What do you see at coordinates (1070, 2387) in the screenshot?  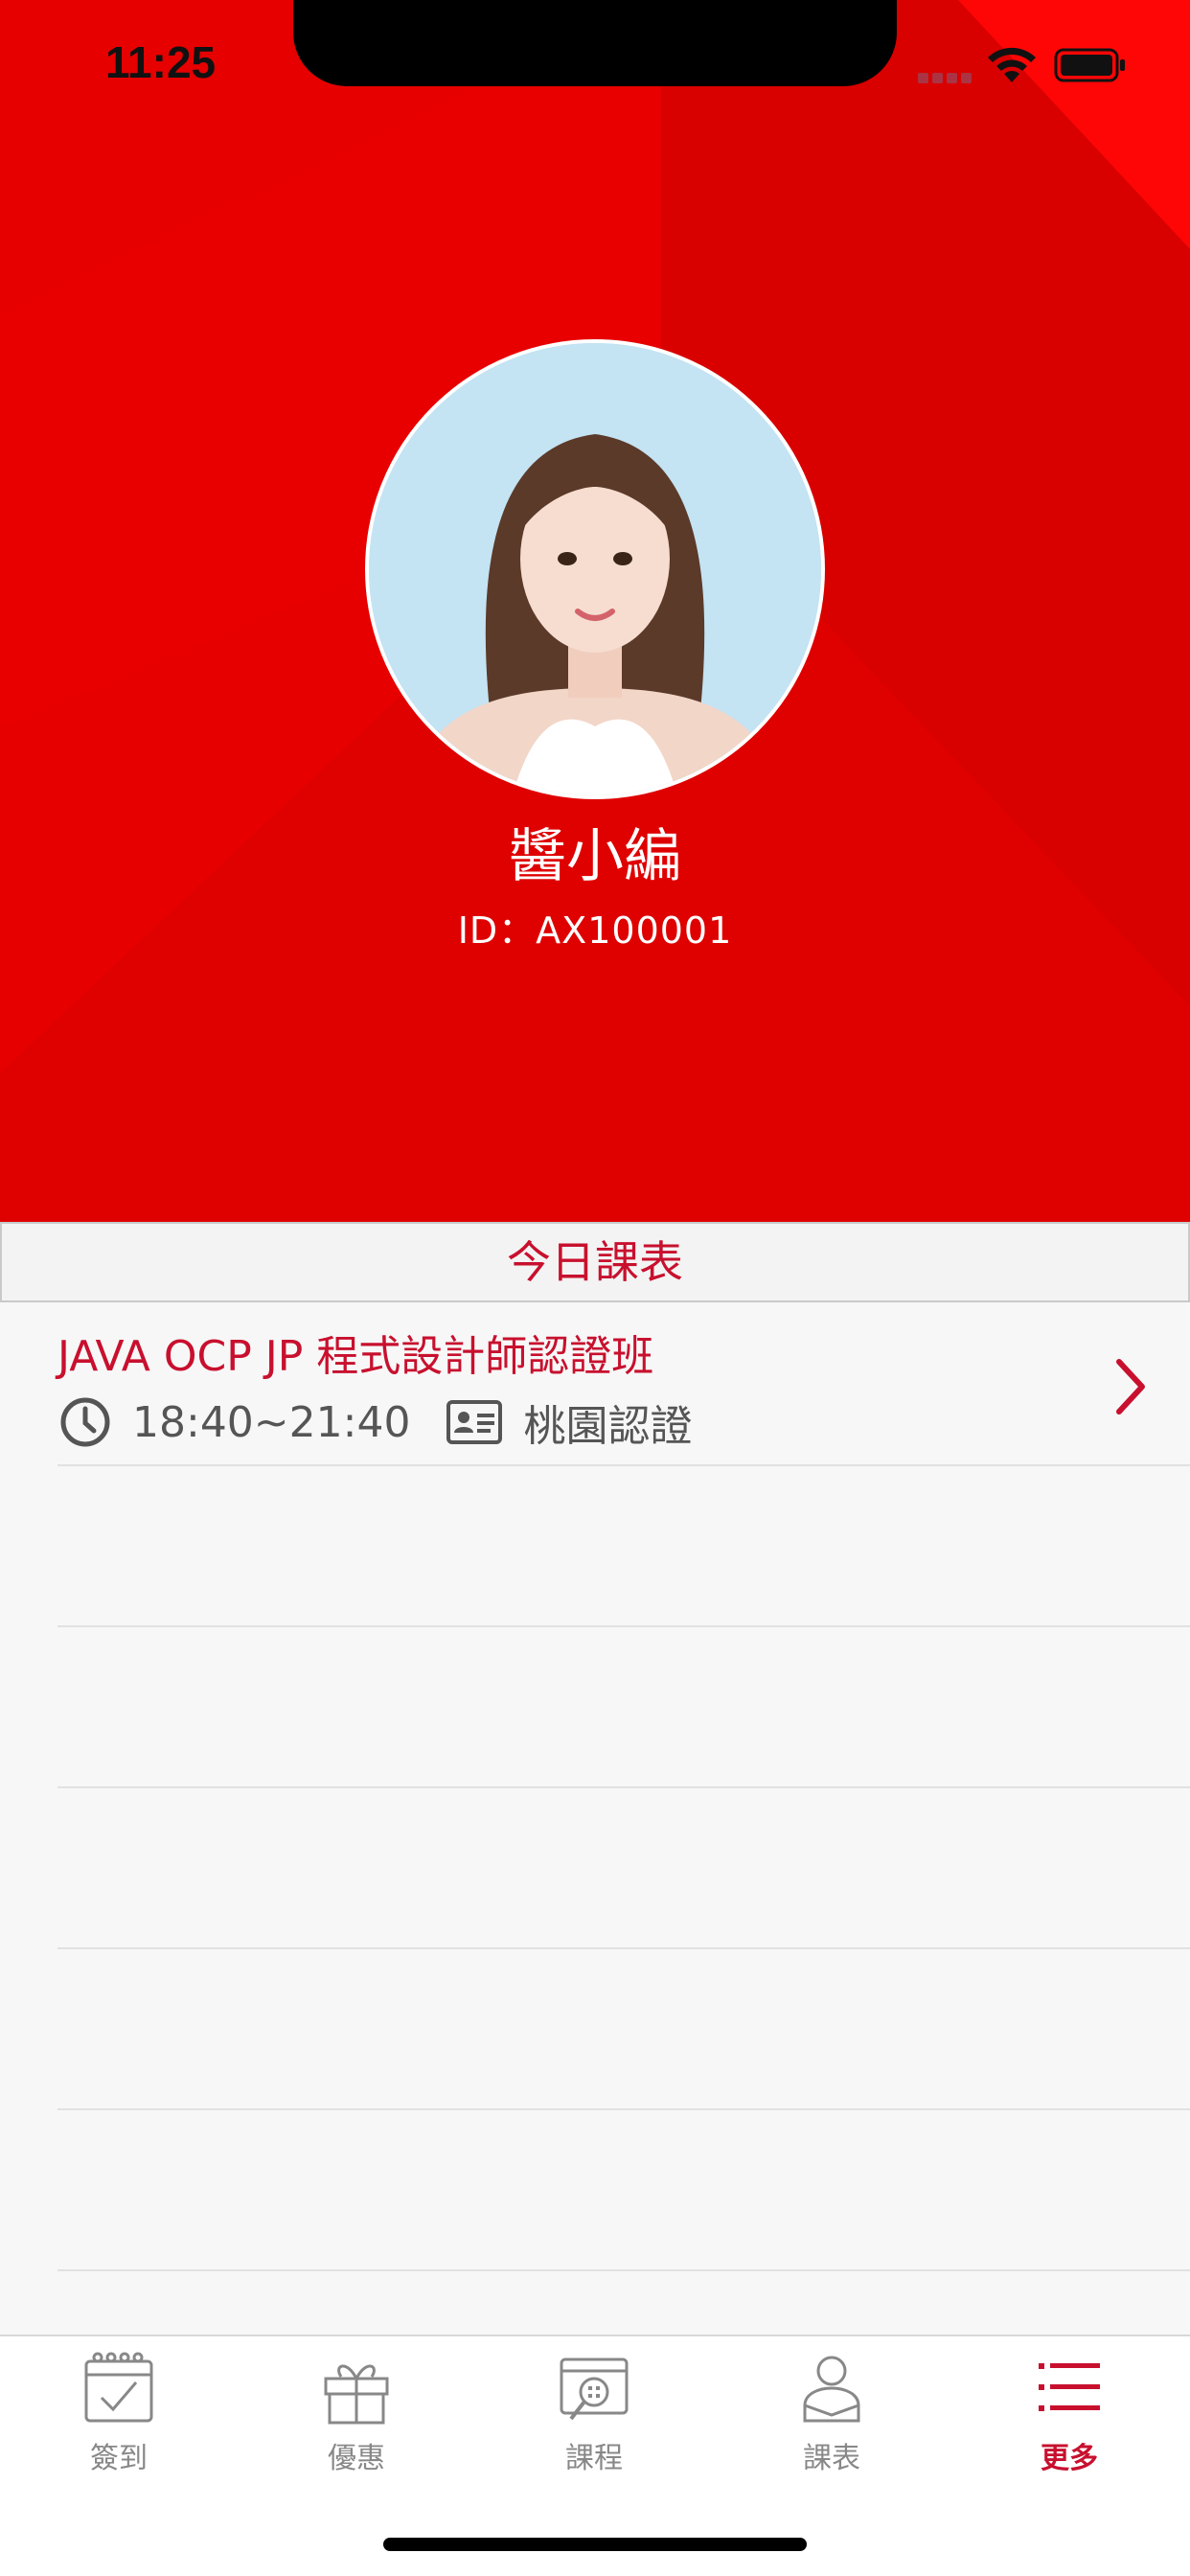 I see `menu-list-icon` at bounding box center [1070, 2387].